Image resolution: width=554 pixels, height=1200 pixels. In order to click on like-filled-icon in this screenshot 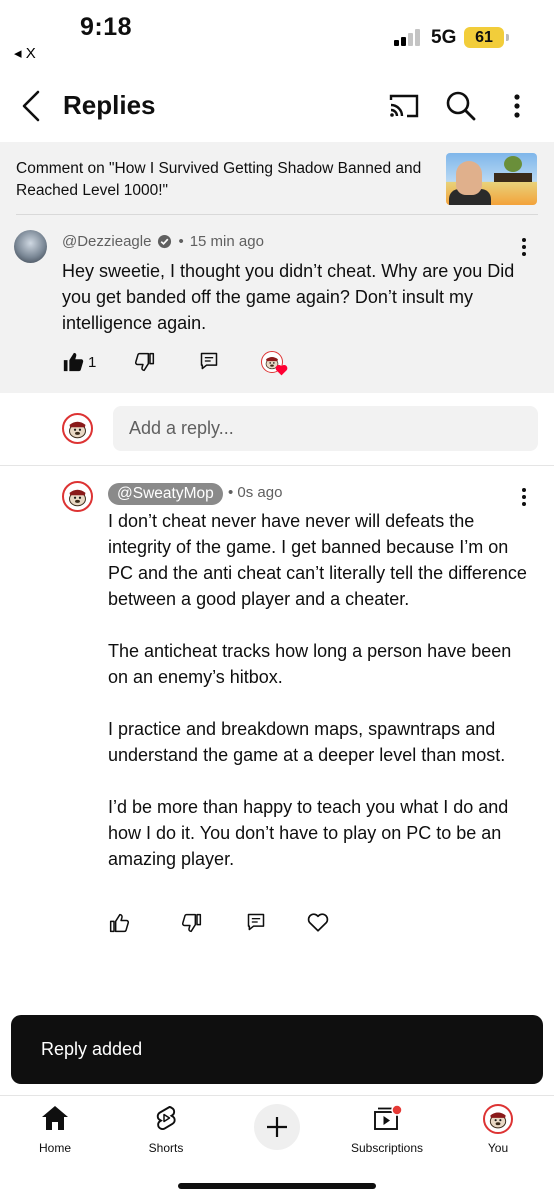, I will do `click(73, 362)`.